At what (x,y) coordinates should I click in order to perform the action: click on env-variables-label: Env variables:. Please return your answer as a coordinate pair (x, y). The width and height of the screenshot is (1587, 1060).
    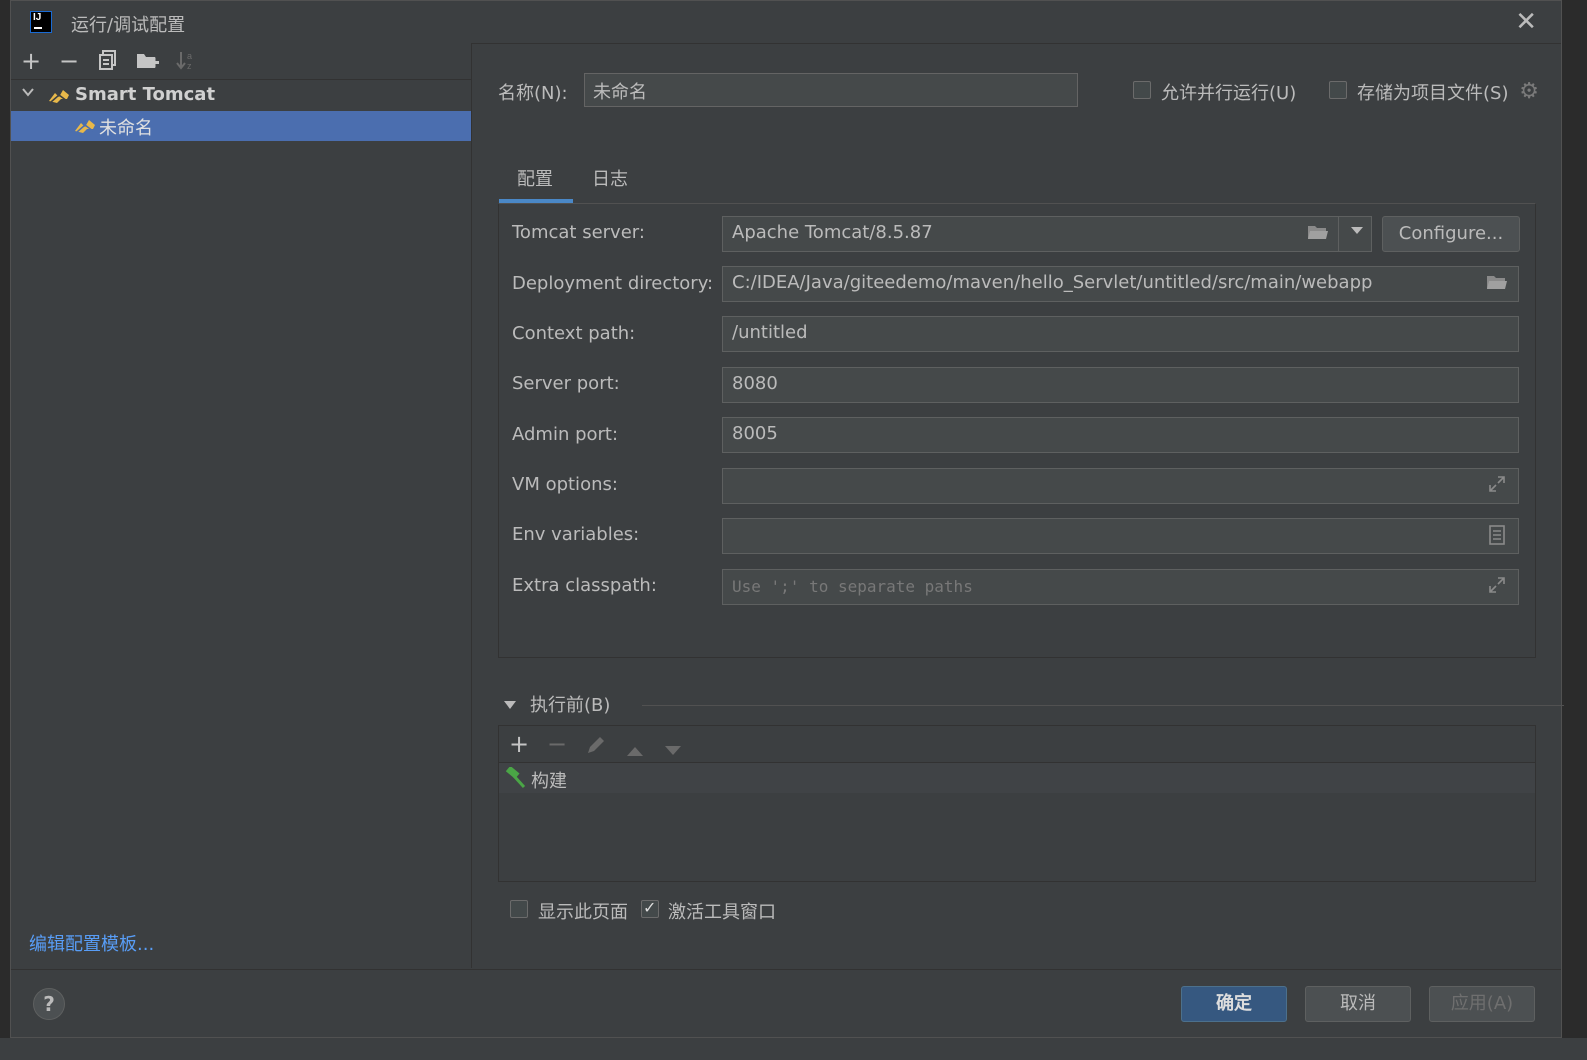
    Looking at the image, I should click on (576, 534).